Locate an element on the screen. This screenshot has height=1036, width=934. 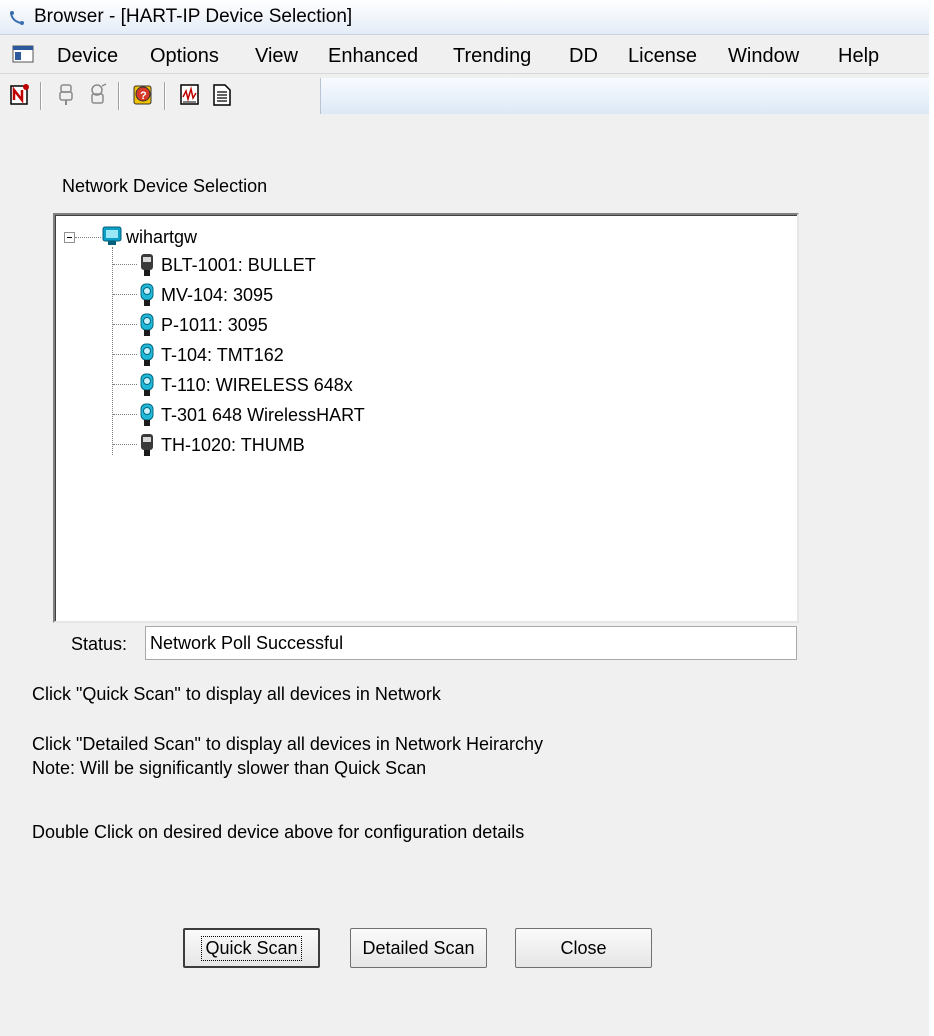
toolbar: ? is located at coordinates (467, 96).